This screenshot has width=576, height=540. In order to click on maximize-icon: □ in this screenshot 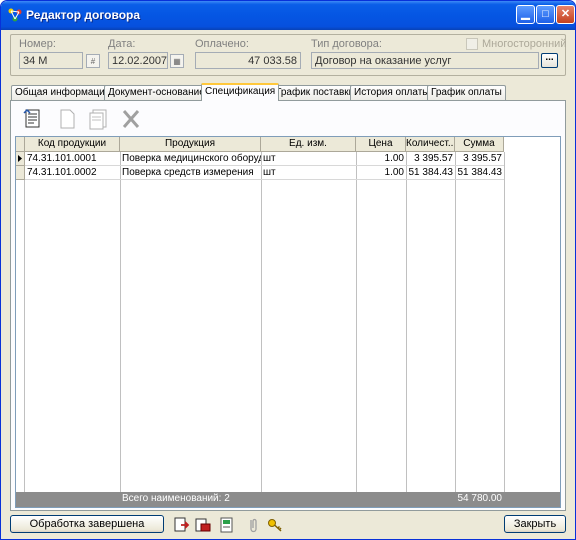, I will do `click(545, 14)`.